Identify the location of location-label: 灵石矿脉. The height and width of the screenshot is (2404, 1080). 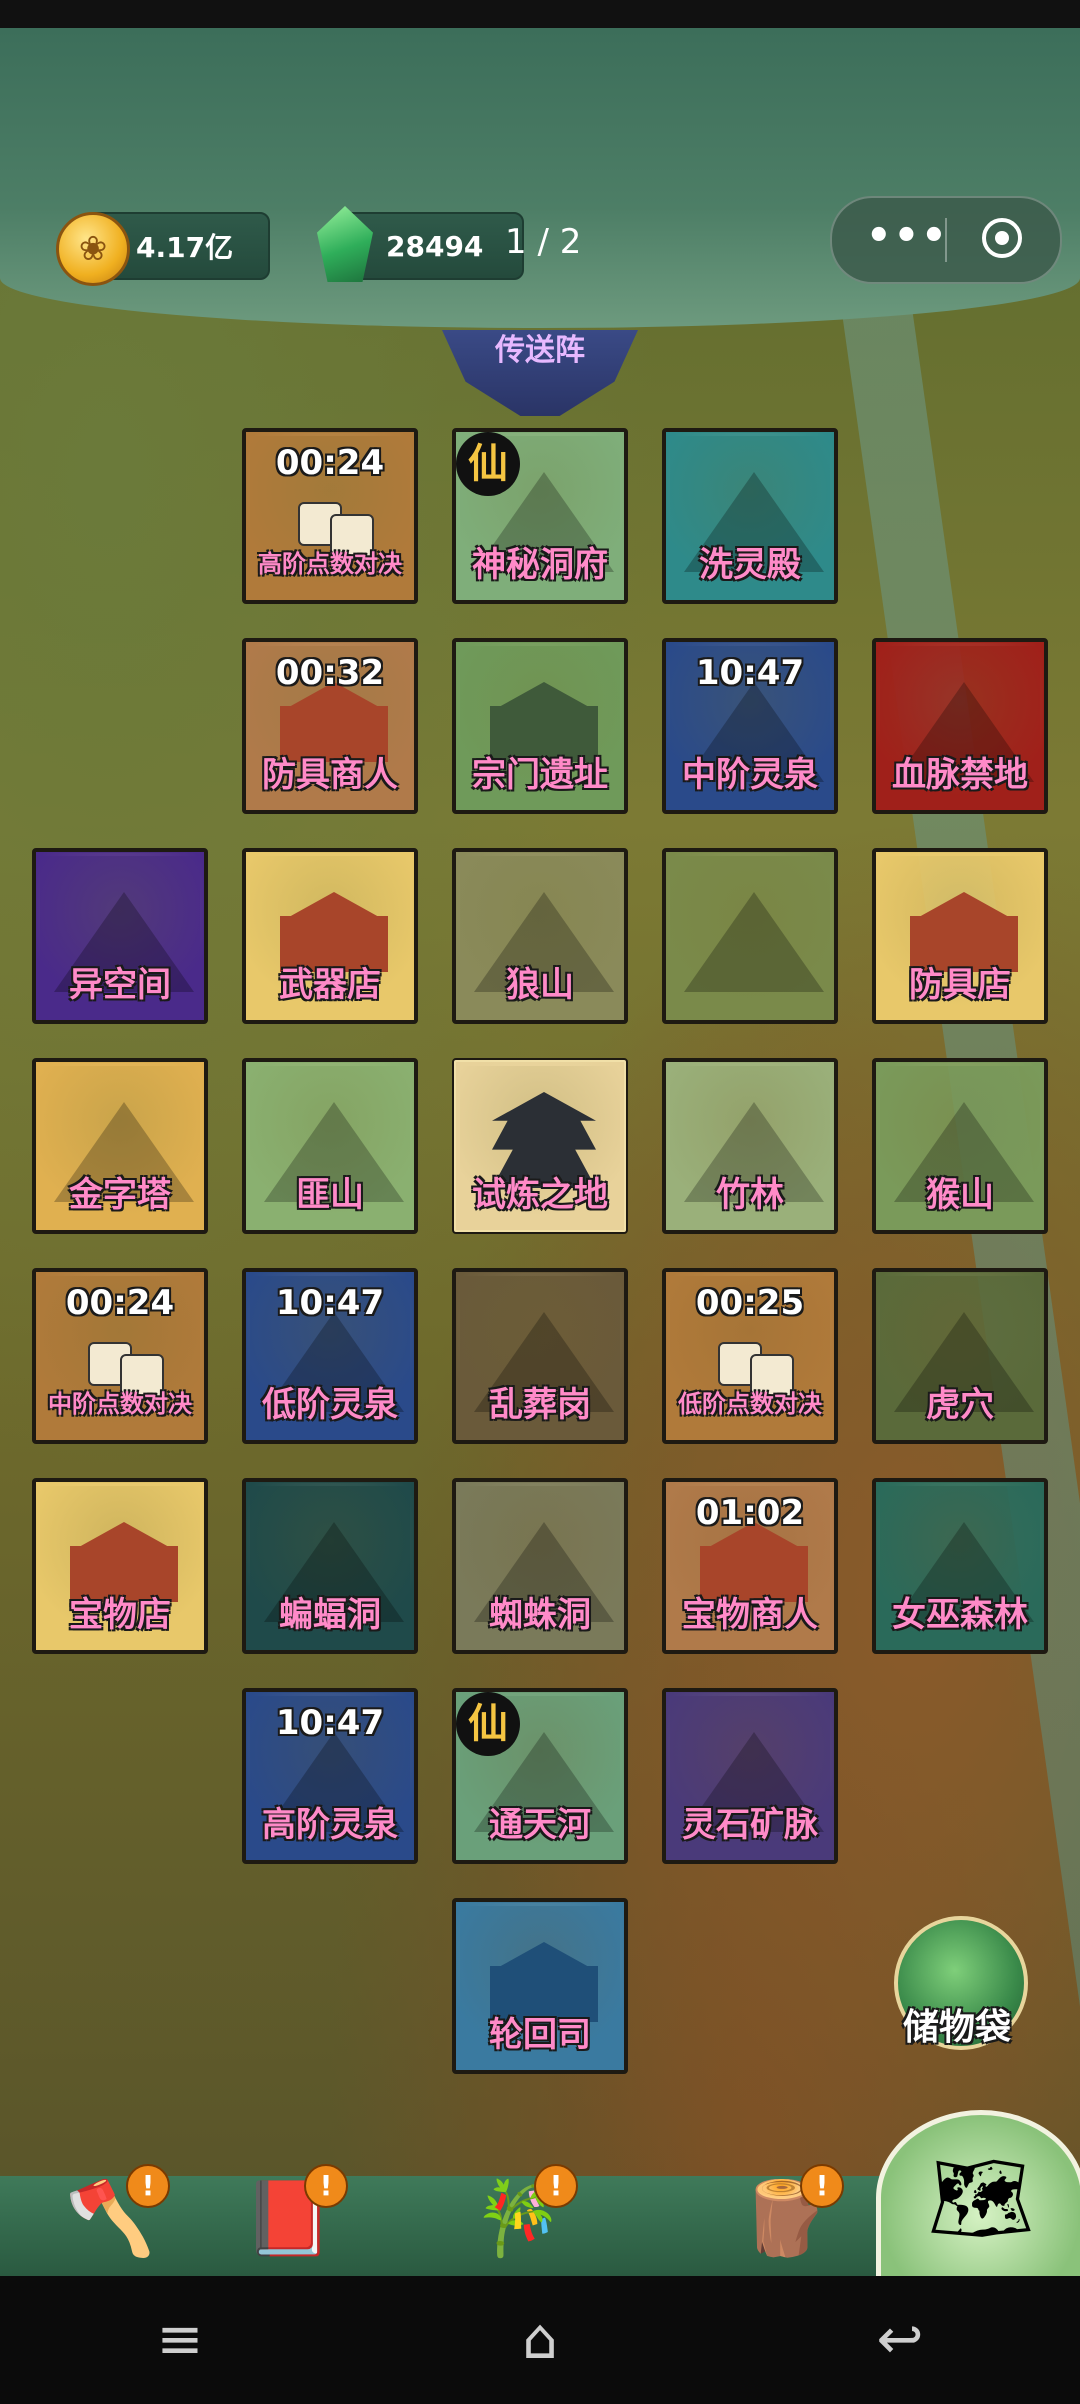
(750, 1825).